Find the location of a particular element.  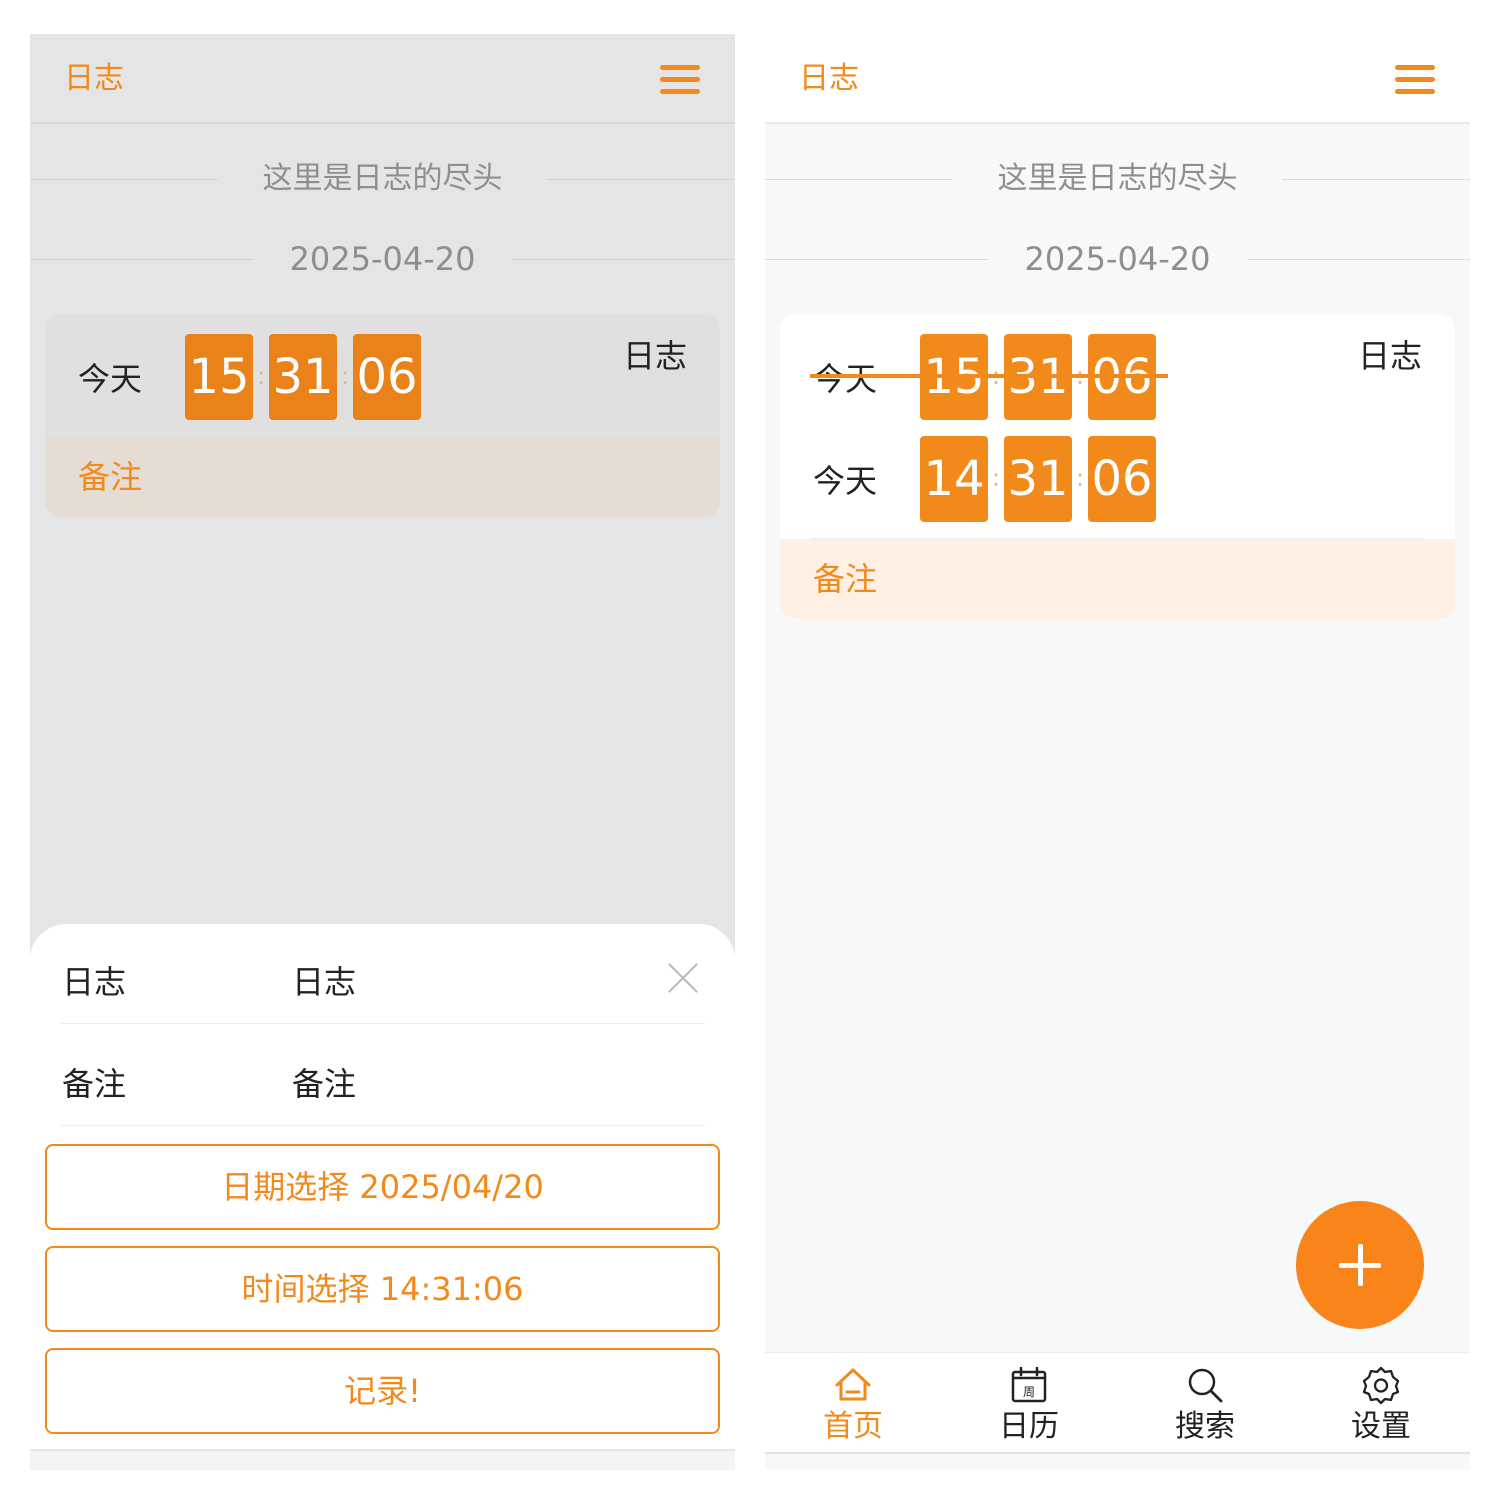

tab-calendar: 周 日历 is located at coordinates (1029, 1403).